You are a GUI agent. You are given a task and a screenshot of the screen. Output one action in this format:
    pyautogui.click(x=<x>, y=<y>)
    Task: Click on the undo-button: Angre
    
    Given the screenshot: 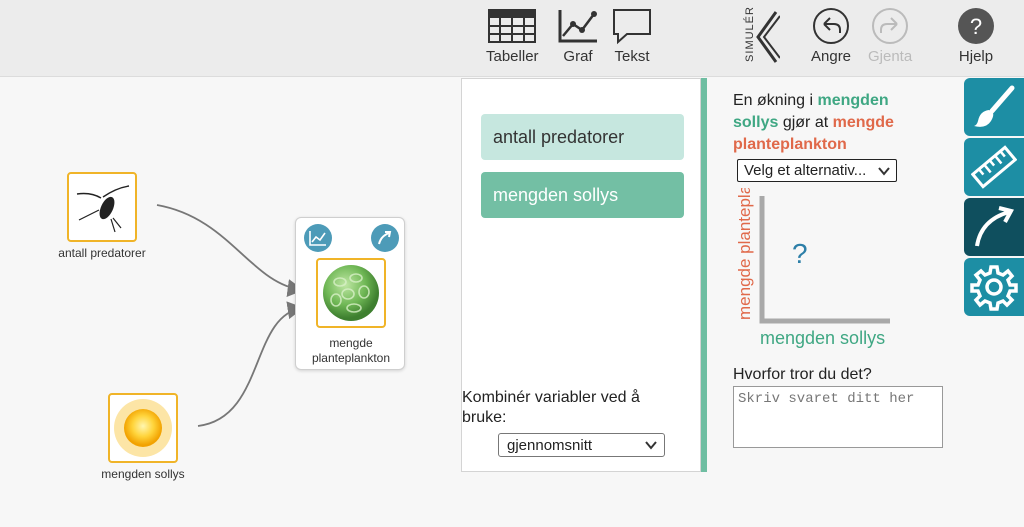 What is the action you would take?
    pyautogui.click(x=831, y=35)
    